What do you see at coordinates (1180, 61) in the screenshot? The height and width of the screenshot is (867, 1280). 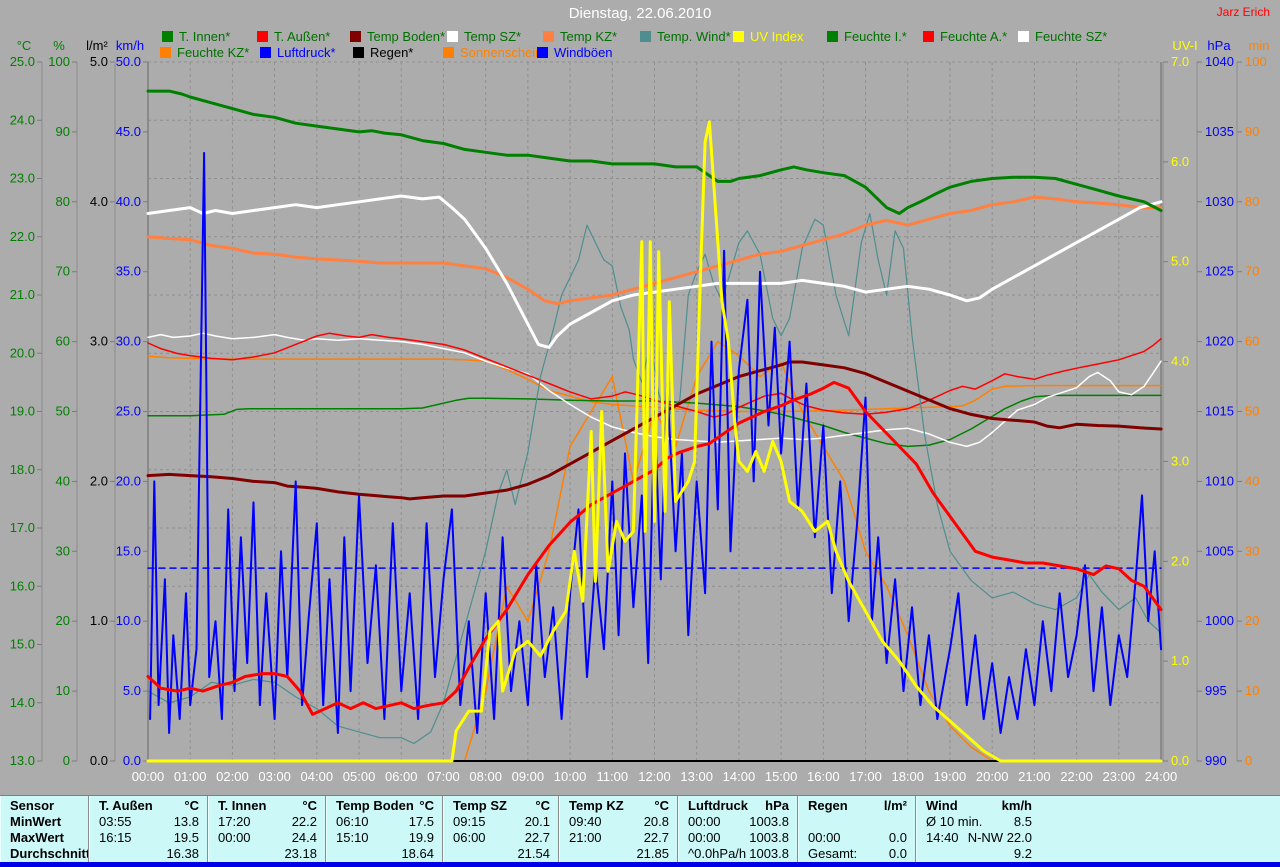 I see `axis-tick-label-uv: 7.0` at bounding box center [1180, 61].